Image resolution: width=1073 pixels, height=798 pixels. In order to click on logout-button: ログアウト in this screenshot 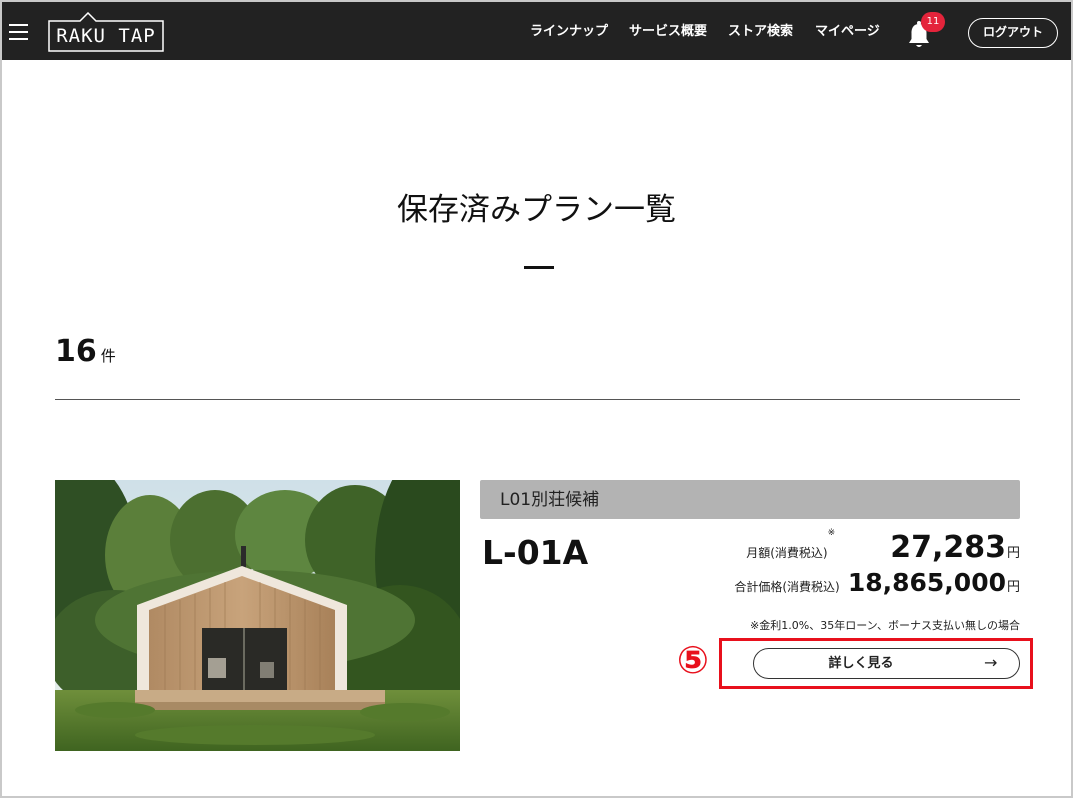, I will do `click(1013, 33)`.